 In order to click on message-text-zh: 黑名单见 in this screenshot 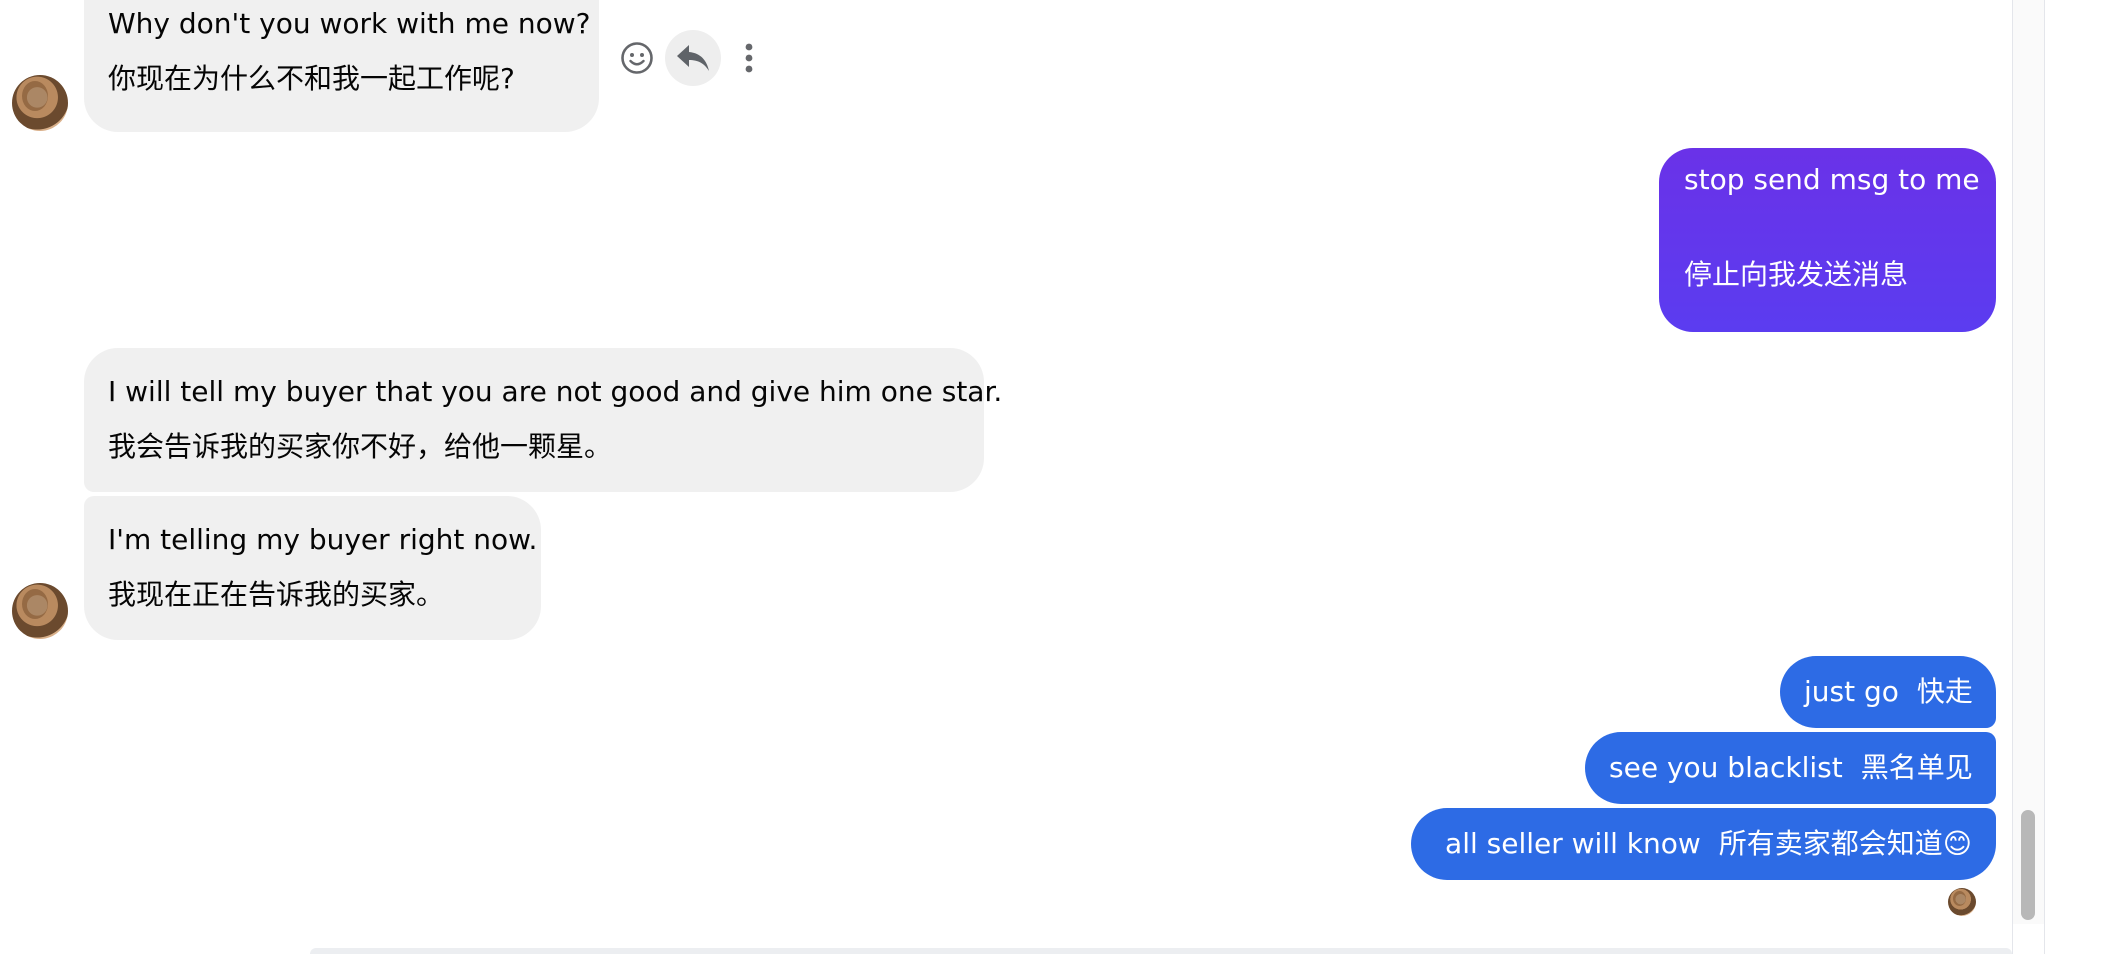, I will do `click(1916, 767)`.